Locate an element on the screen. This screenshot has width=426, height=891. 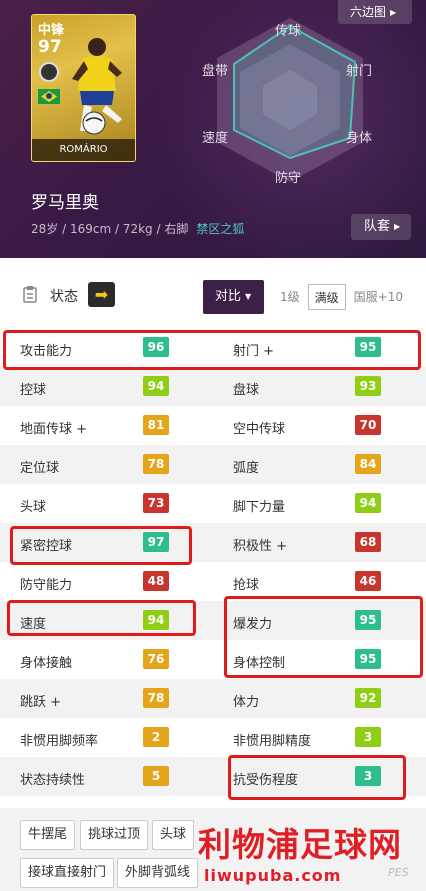
stat-cell: 抢球 46 is located at coordinates (319, 581).